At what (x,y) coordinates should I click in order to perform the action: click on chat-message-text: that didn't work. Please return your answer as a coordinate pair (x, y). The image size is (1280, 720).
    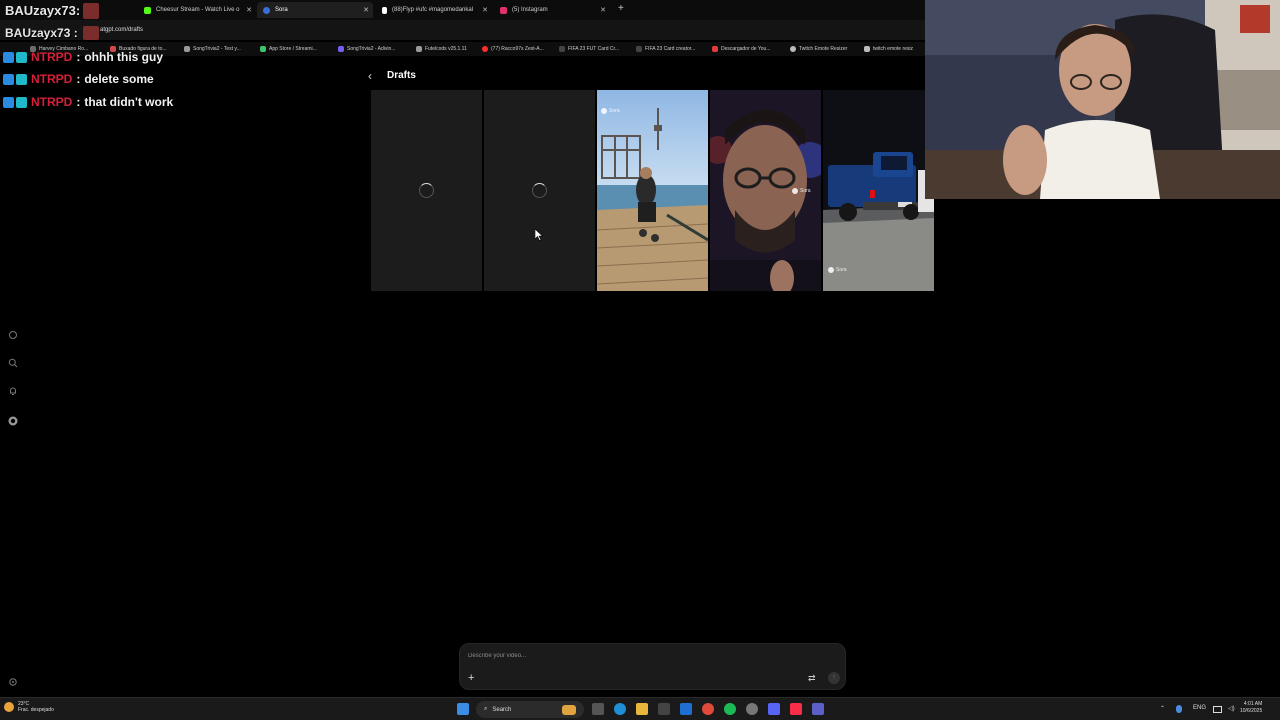
    Looking at the image, I should click on (129, 102).